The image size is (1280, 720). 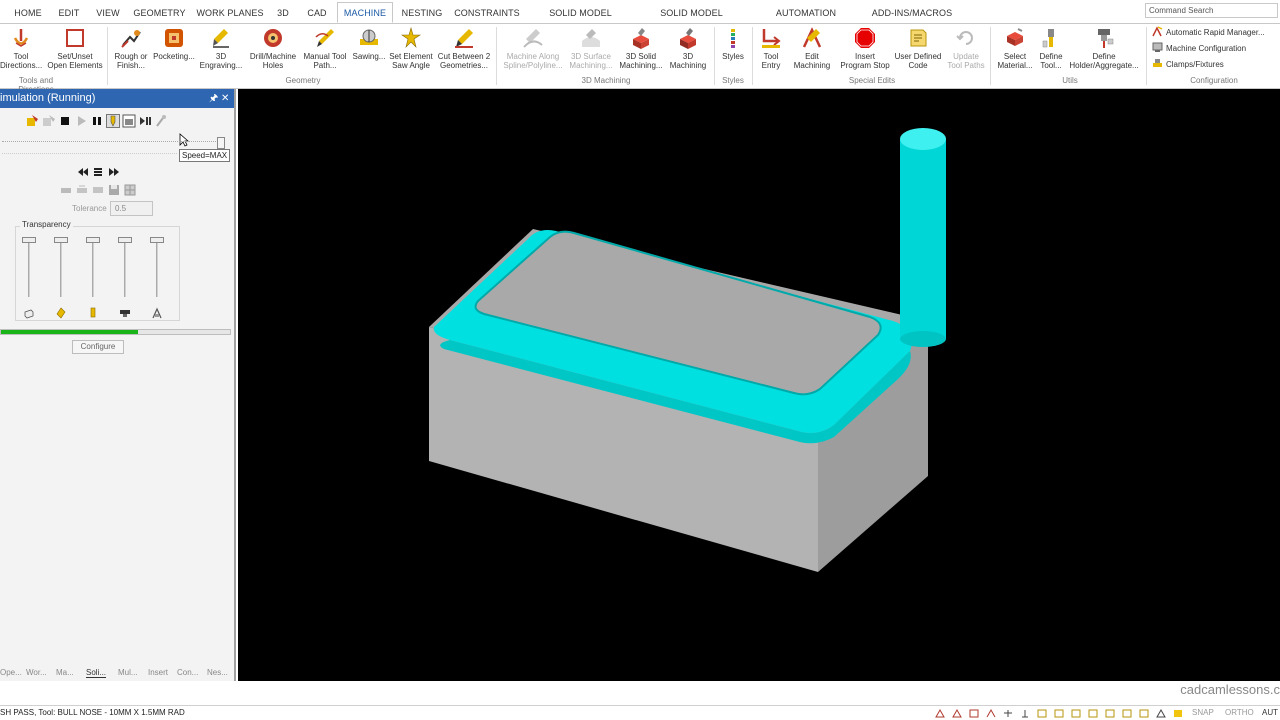 What do you see at coordinates (487, 13) in the screenshot?
I see `tab-constraints: CONSTRAINTS` at bounding box center [487, 13].